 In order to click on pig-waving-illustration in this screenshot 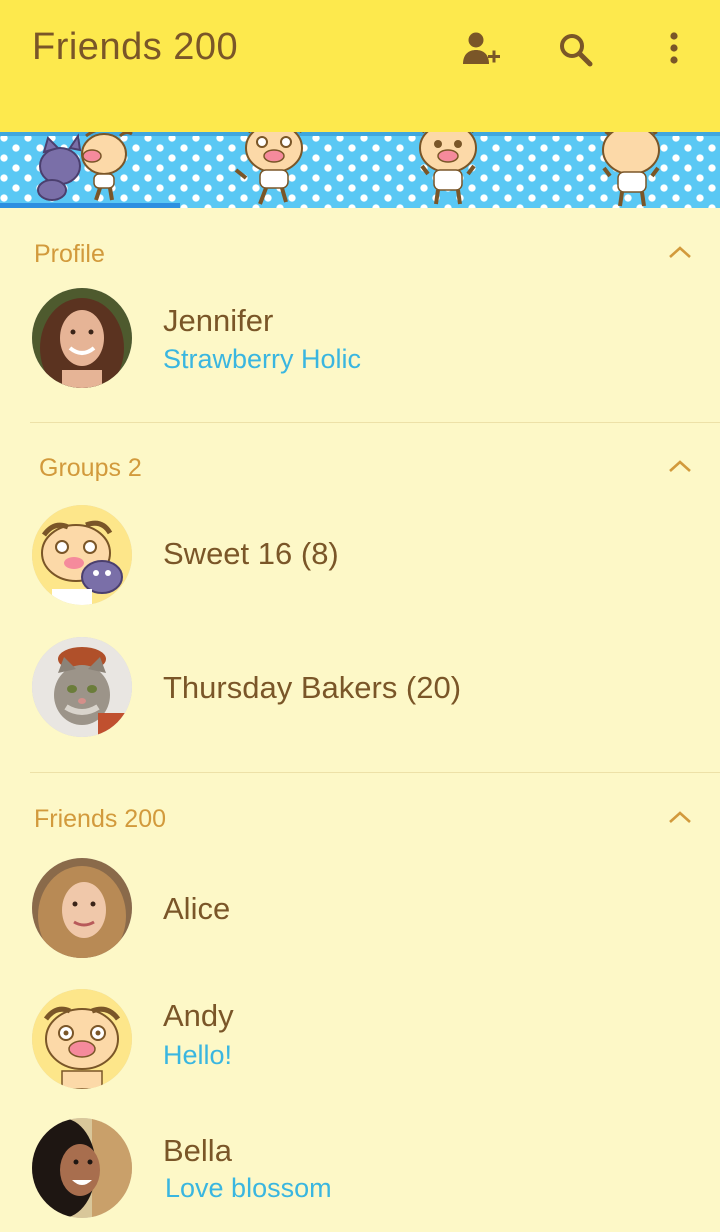, I will do `click(268, 168)`.